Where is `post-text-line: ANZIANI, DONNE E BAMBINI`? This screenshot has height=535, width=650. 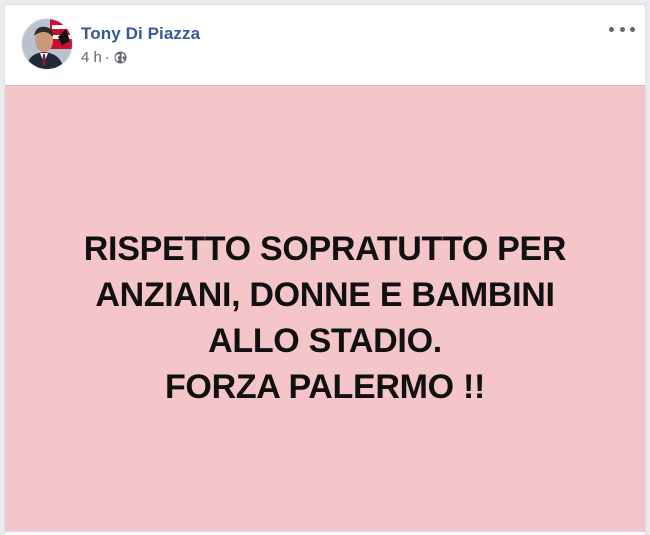 post-text-line: ANZIANI, DONNE E BAMBINI is located at coordinates (325, 295).